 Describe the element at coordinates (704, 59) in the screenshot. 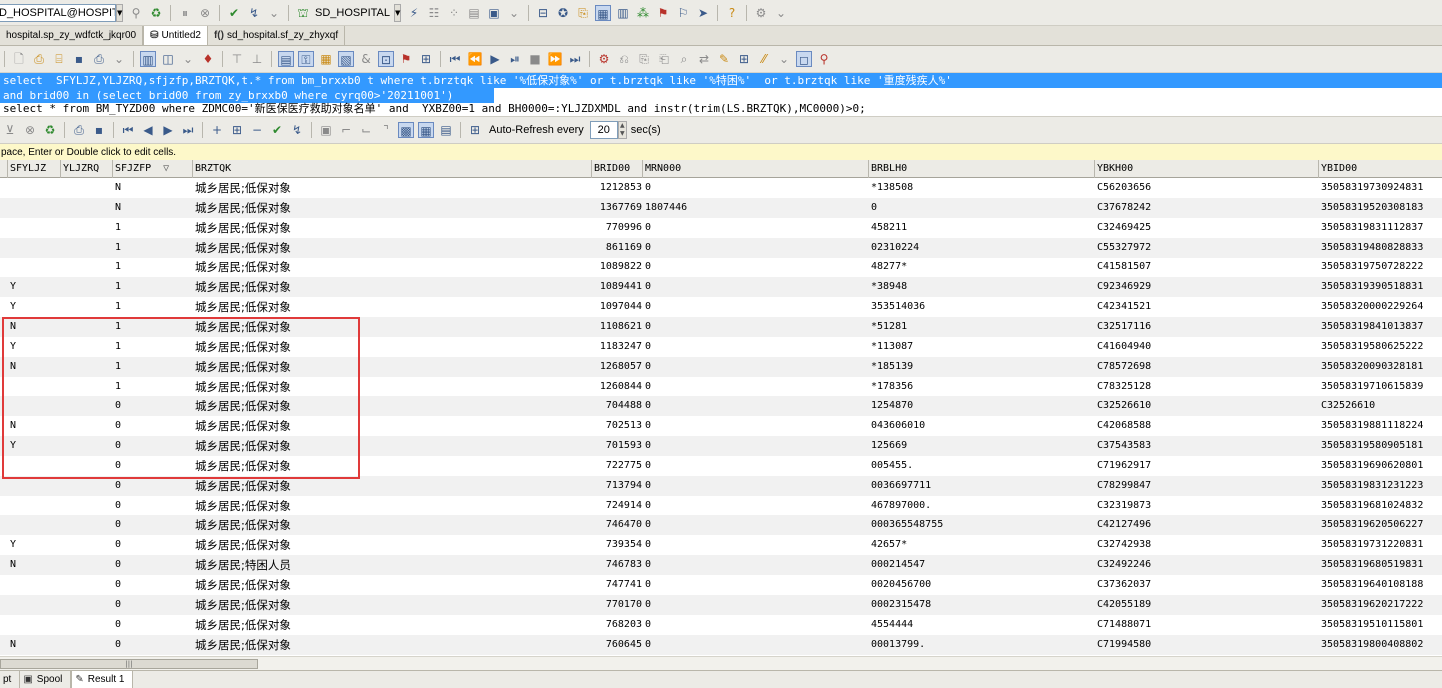

I see `replace-icon: ⇄` at that location.